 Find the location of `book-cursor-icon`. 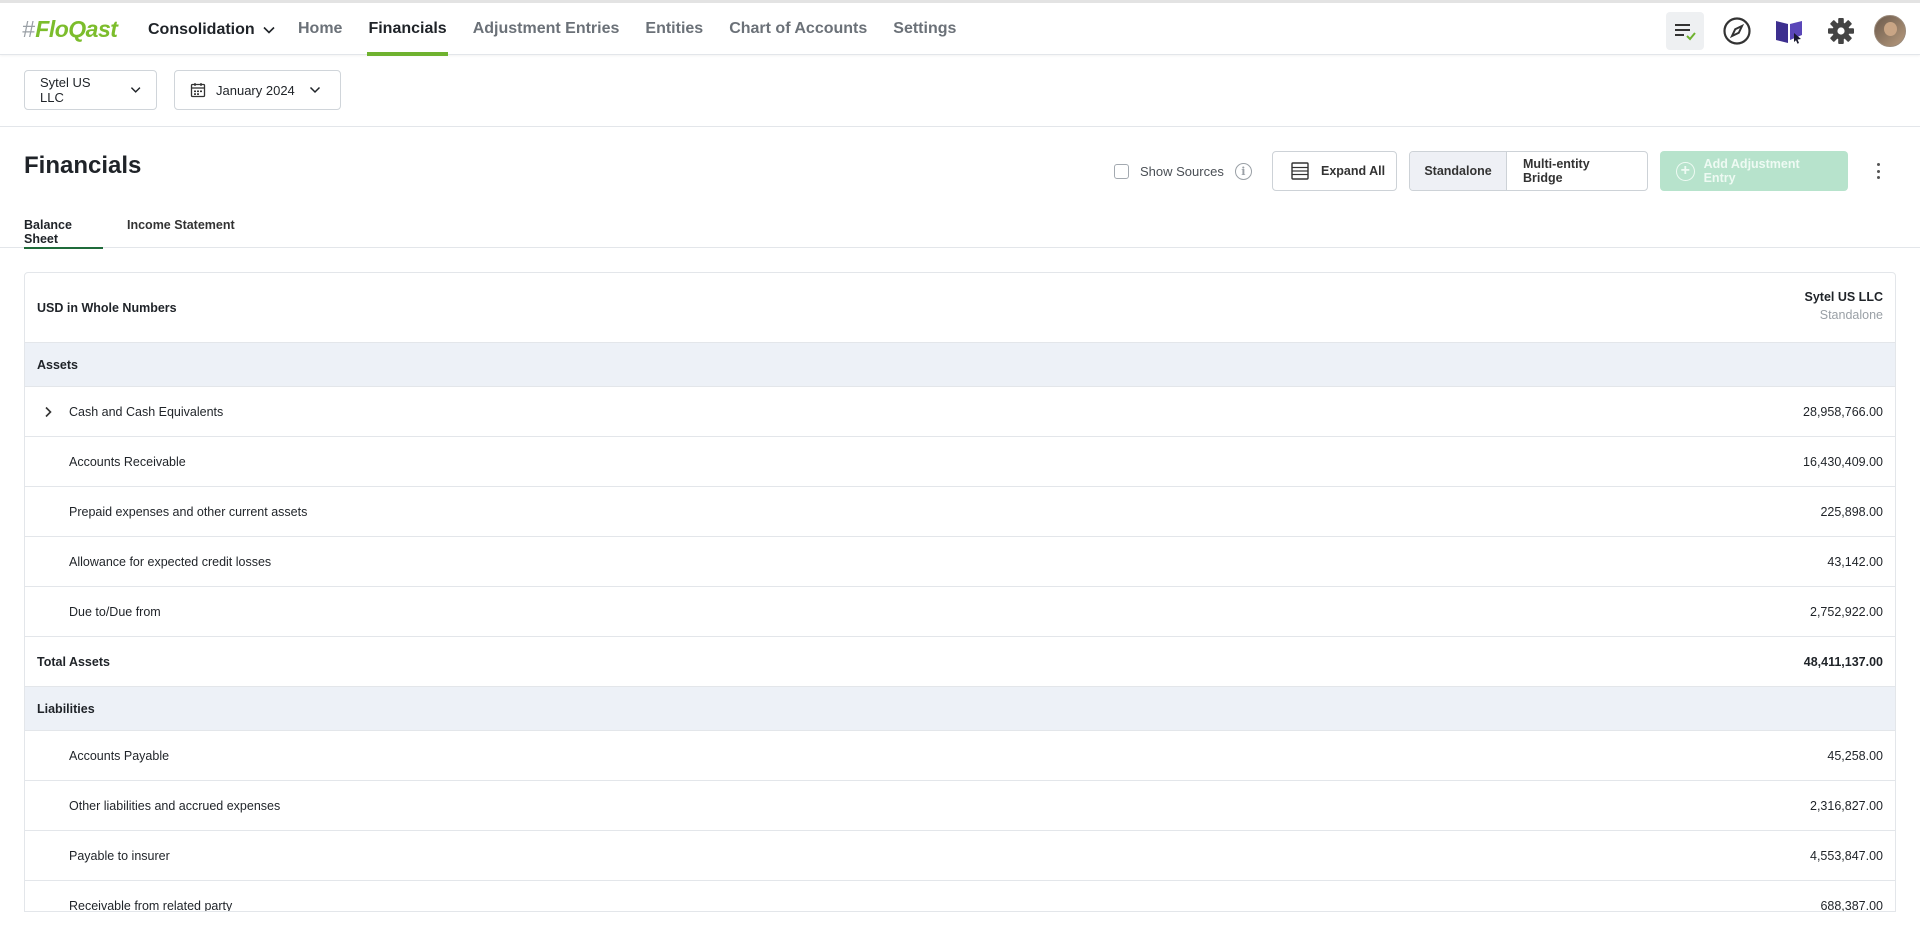

book-cursor-icon is located at coordinates (1789, 32).